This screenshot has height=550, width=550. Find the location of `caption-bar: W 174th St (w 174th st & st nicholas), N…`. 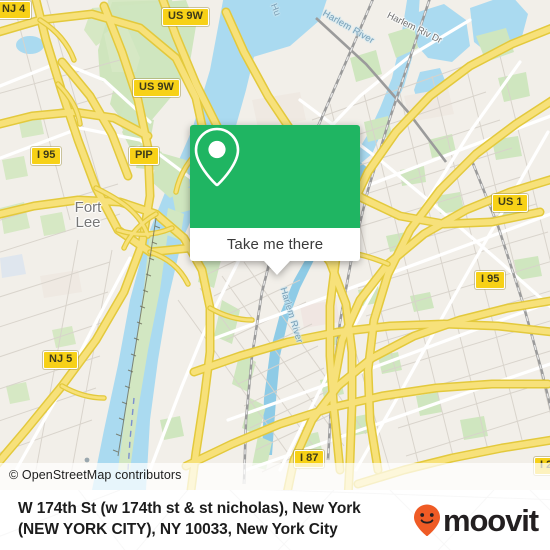

caption-bar: W 174th St (w 174th st & st nicholas), N… is located at coordinates (275, 520).